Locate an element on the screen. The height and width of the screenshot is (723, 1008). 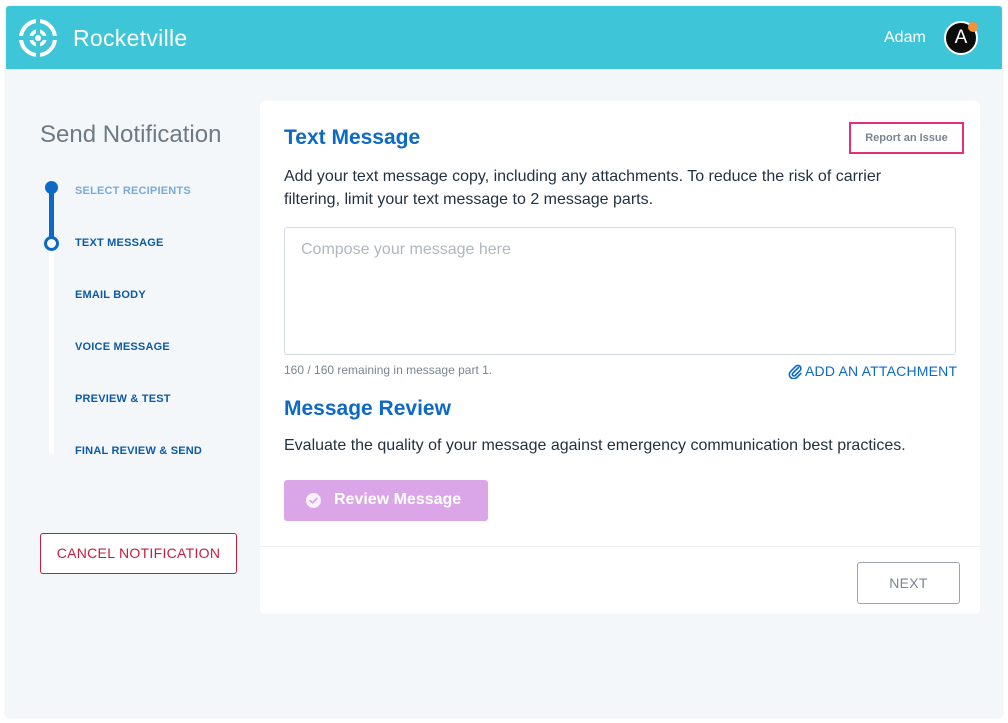
check-circle-icon is located at coordinates (313, 500).